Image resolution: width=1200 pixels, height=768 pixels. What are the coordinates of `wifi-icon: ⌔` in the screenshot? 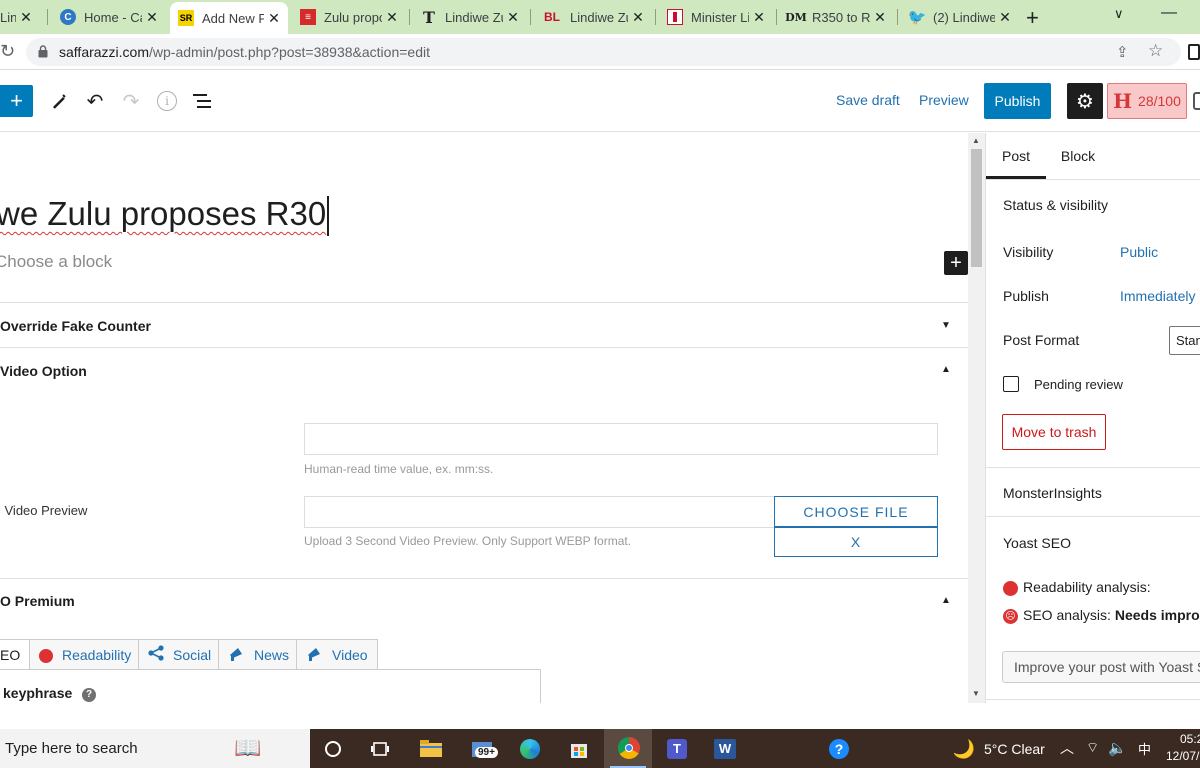 It's located at (1092, 748).